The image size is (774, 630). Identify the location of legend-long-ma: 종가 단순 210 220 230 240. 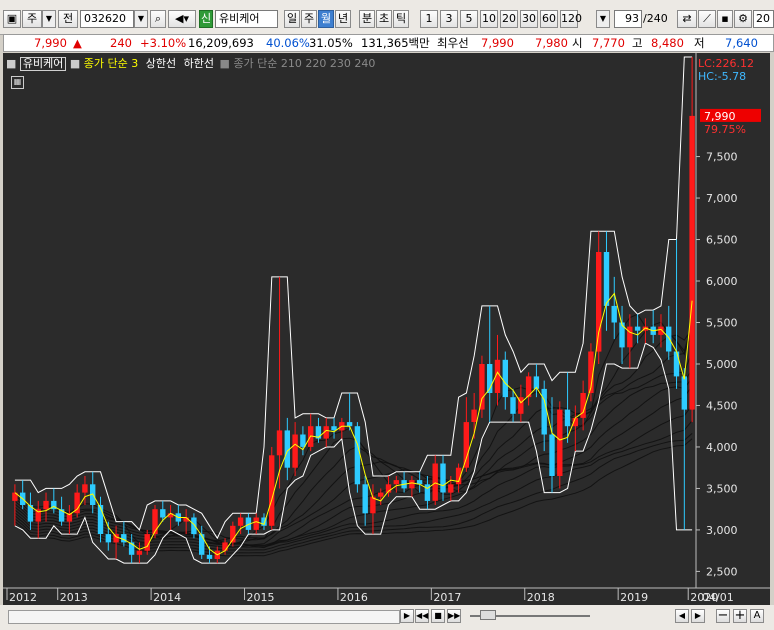
(304, 63).